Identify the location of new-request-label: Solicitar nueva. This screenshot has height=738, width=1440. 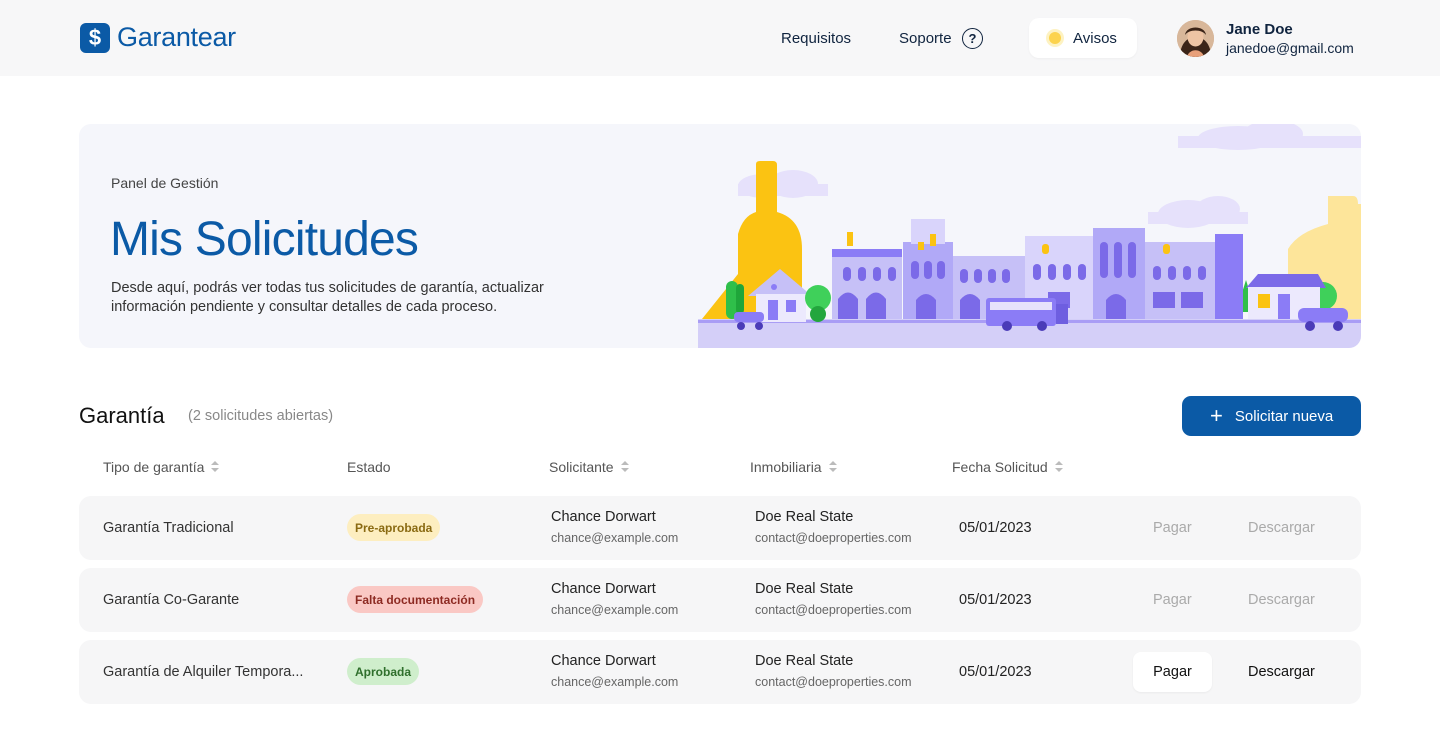
(1284, 416).